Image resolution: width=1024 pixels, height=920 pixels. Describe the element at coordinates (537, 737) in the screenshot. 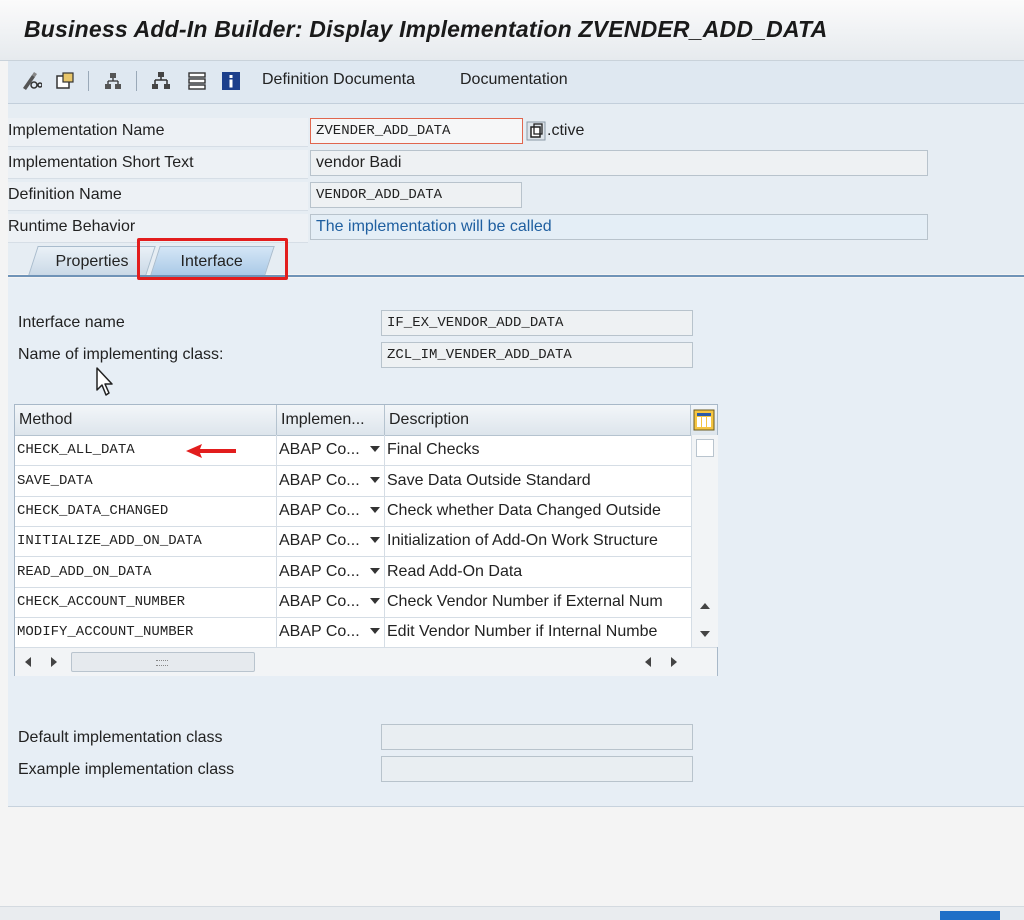

I see `default-implementation-field` at that location.